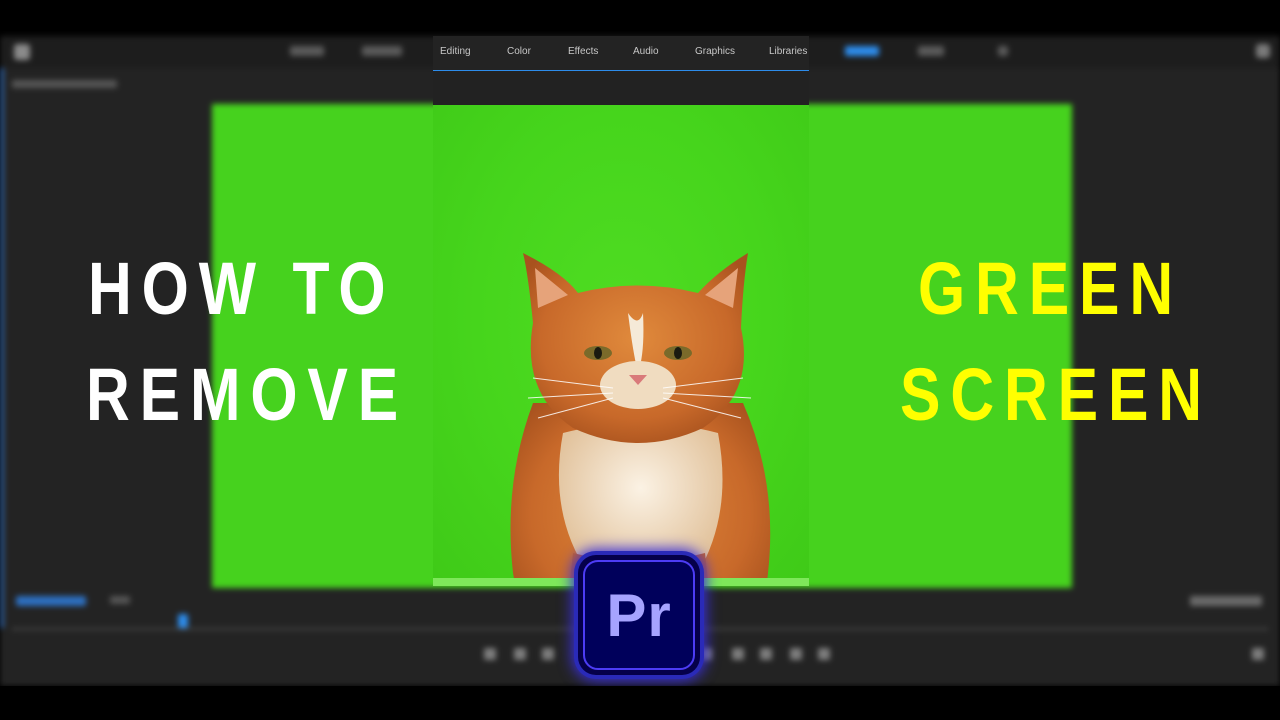 Image resolution: width=1280 pixels, height=720 pixels. What do you see at coordinates (490, 654) in the screenshot?
I see `mark-in-icon` at bounding box center [490, 654].